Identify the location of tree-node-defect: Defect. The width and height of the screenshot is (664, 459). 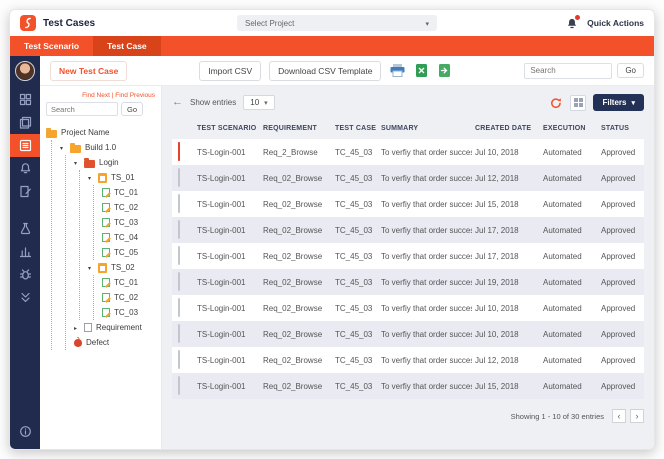
(114, 342).